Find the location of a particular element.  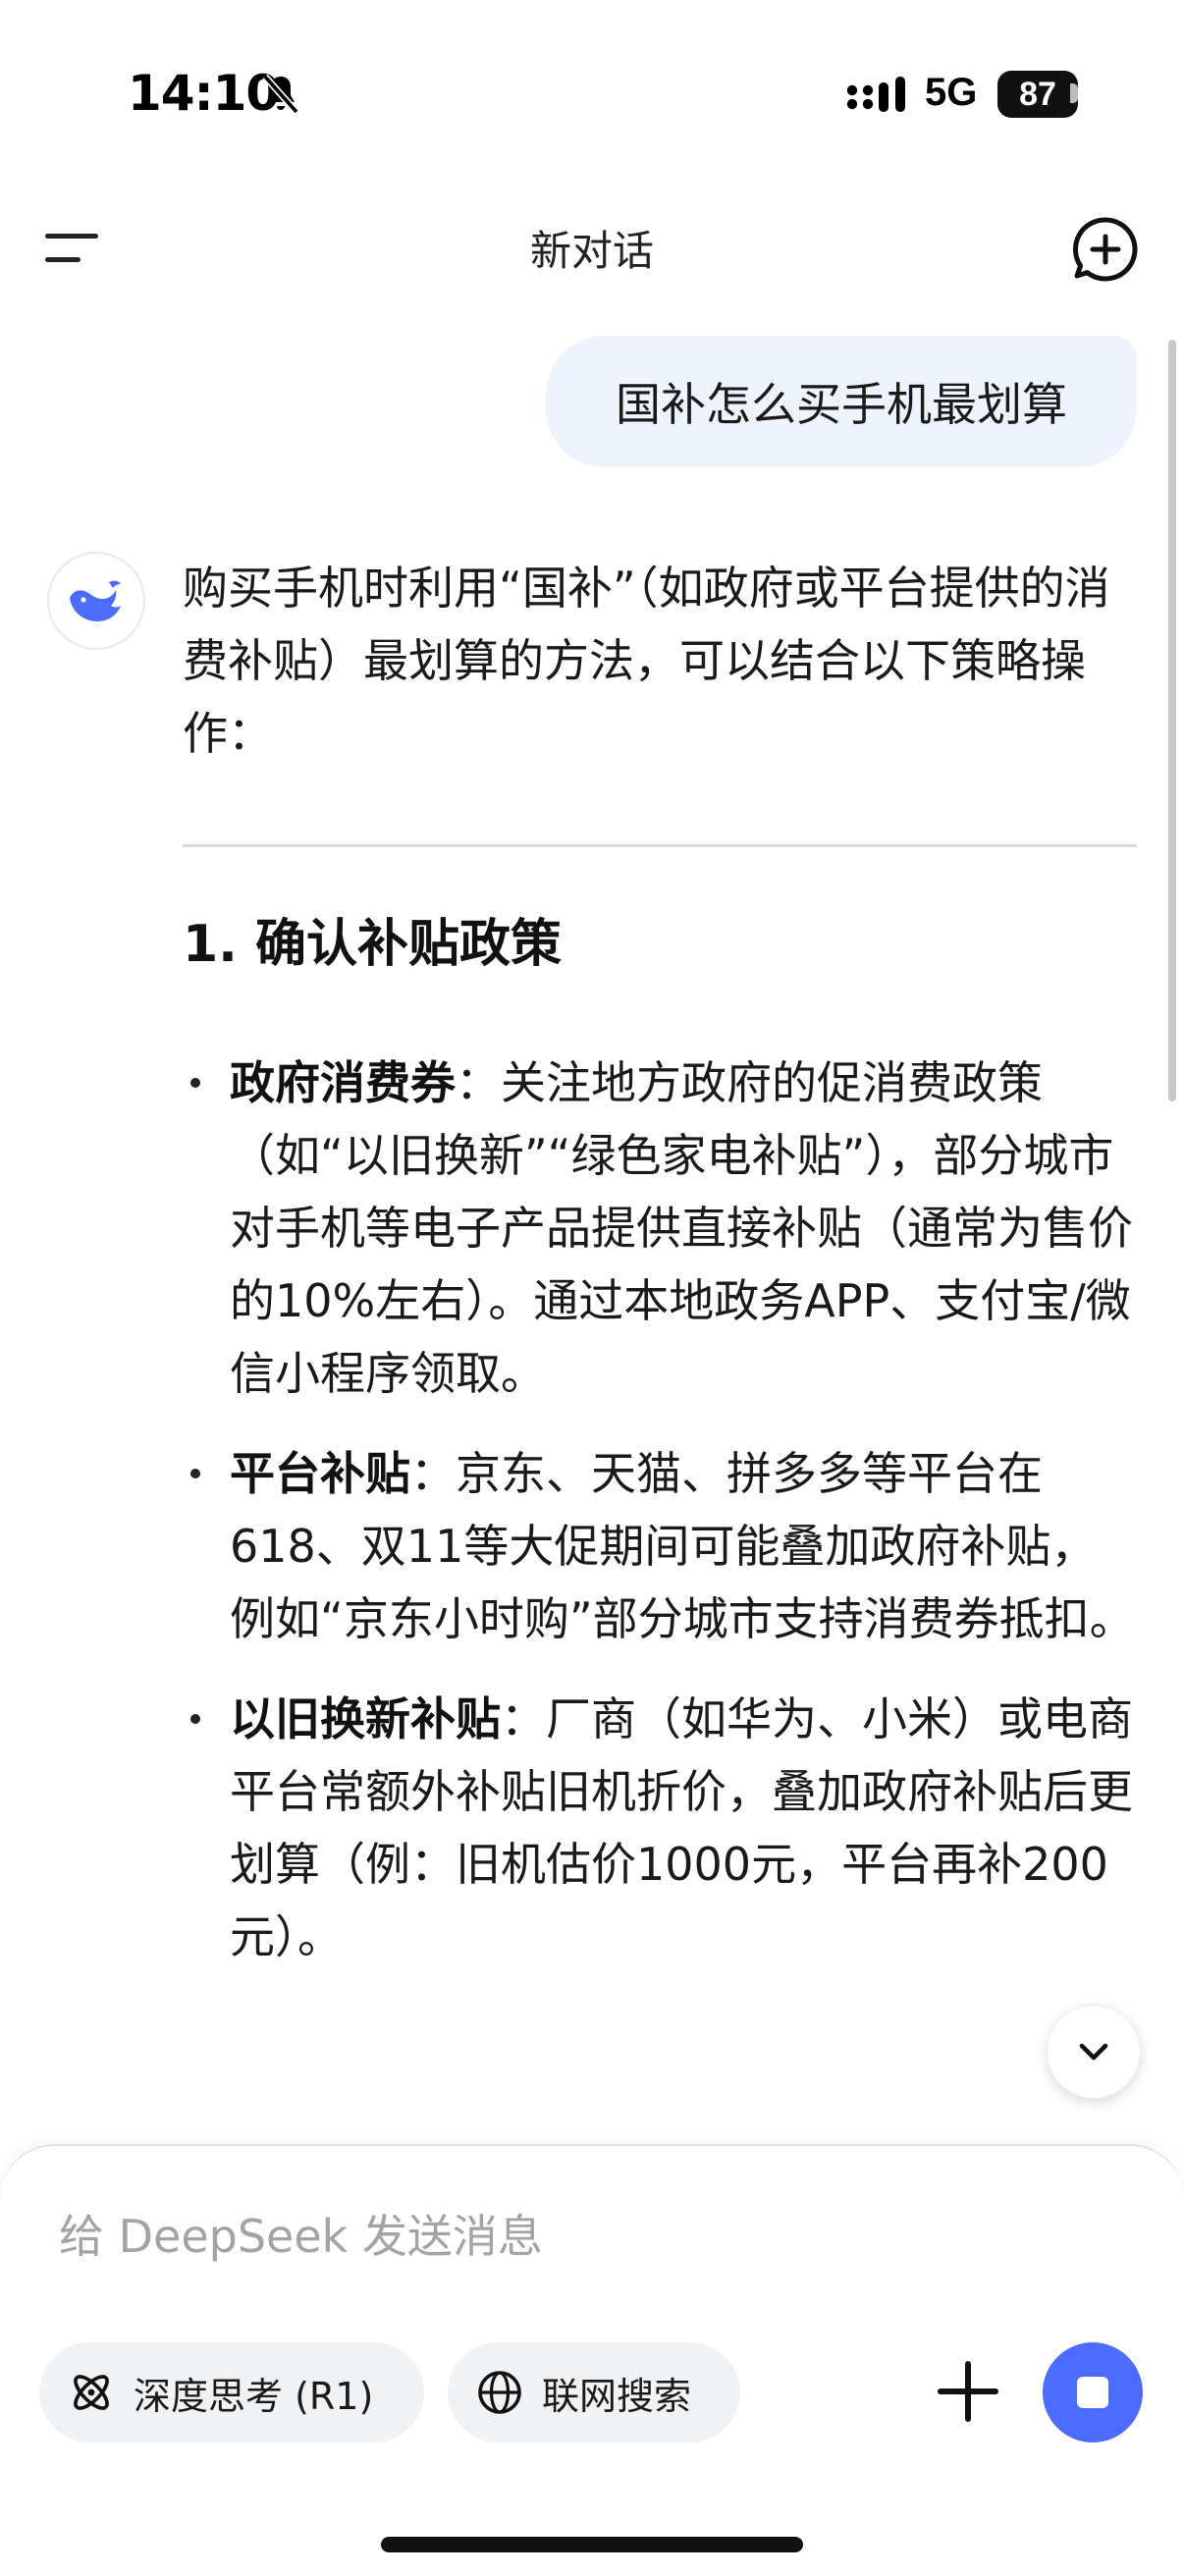

assistant-avatar is located at coordinates (96, 601).